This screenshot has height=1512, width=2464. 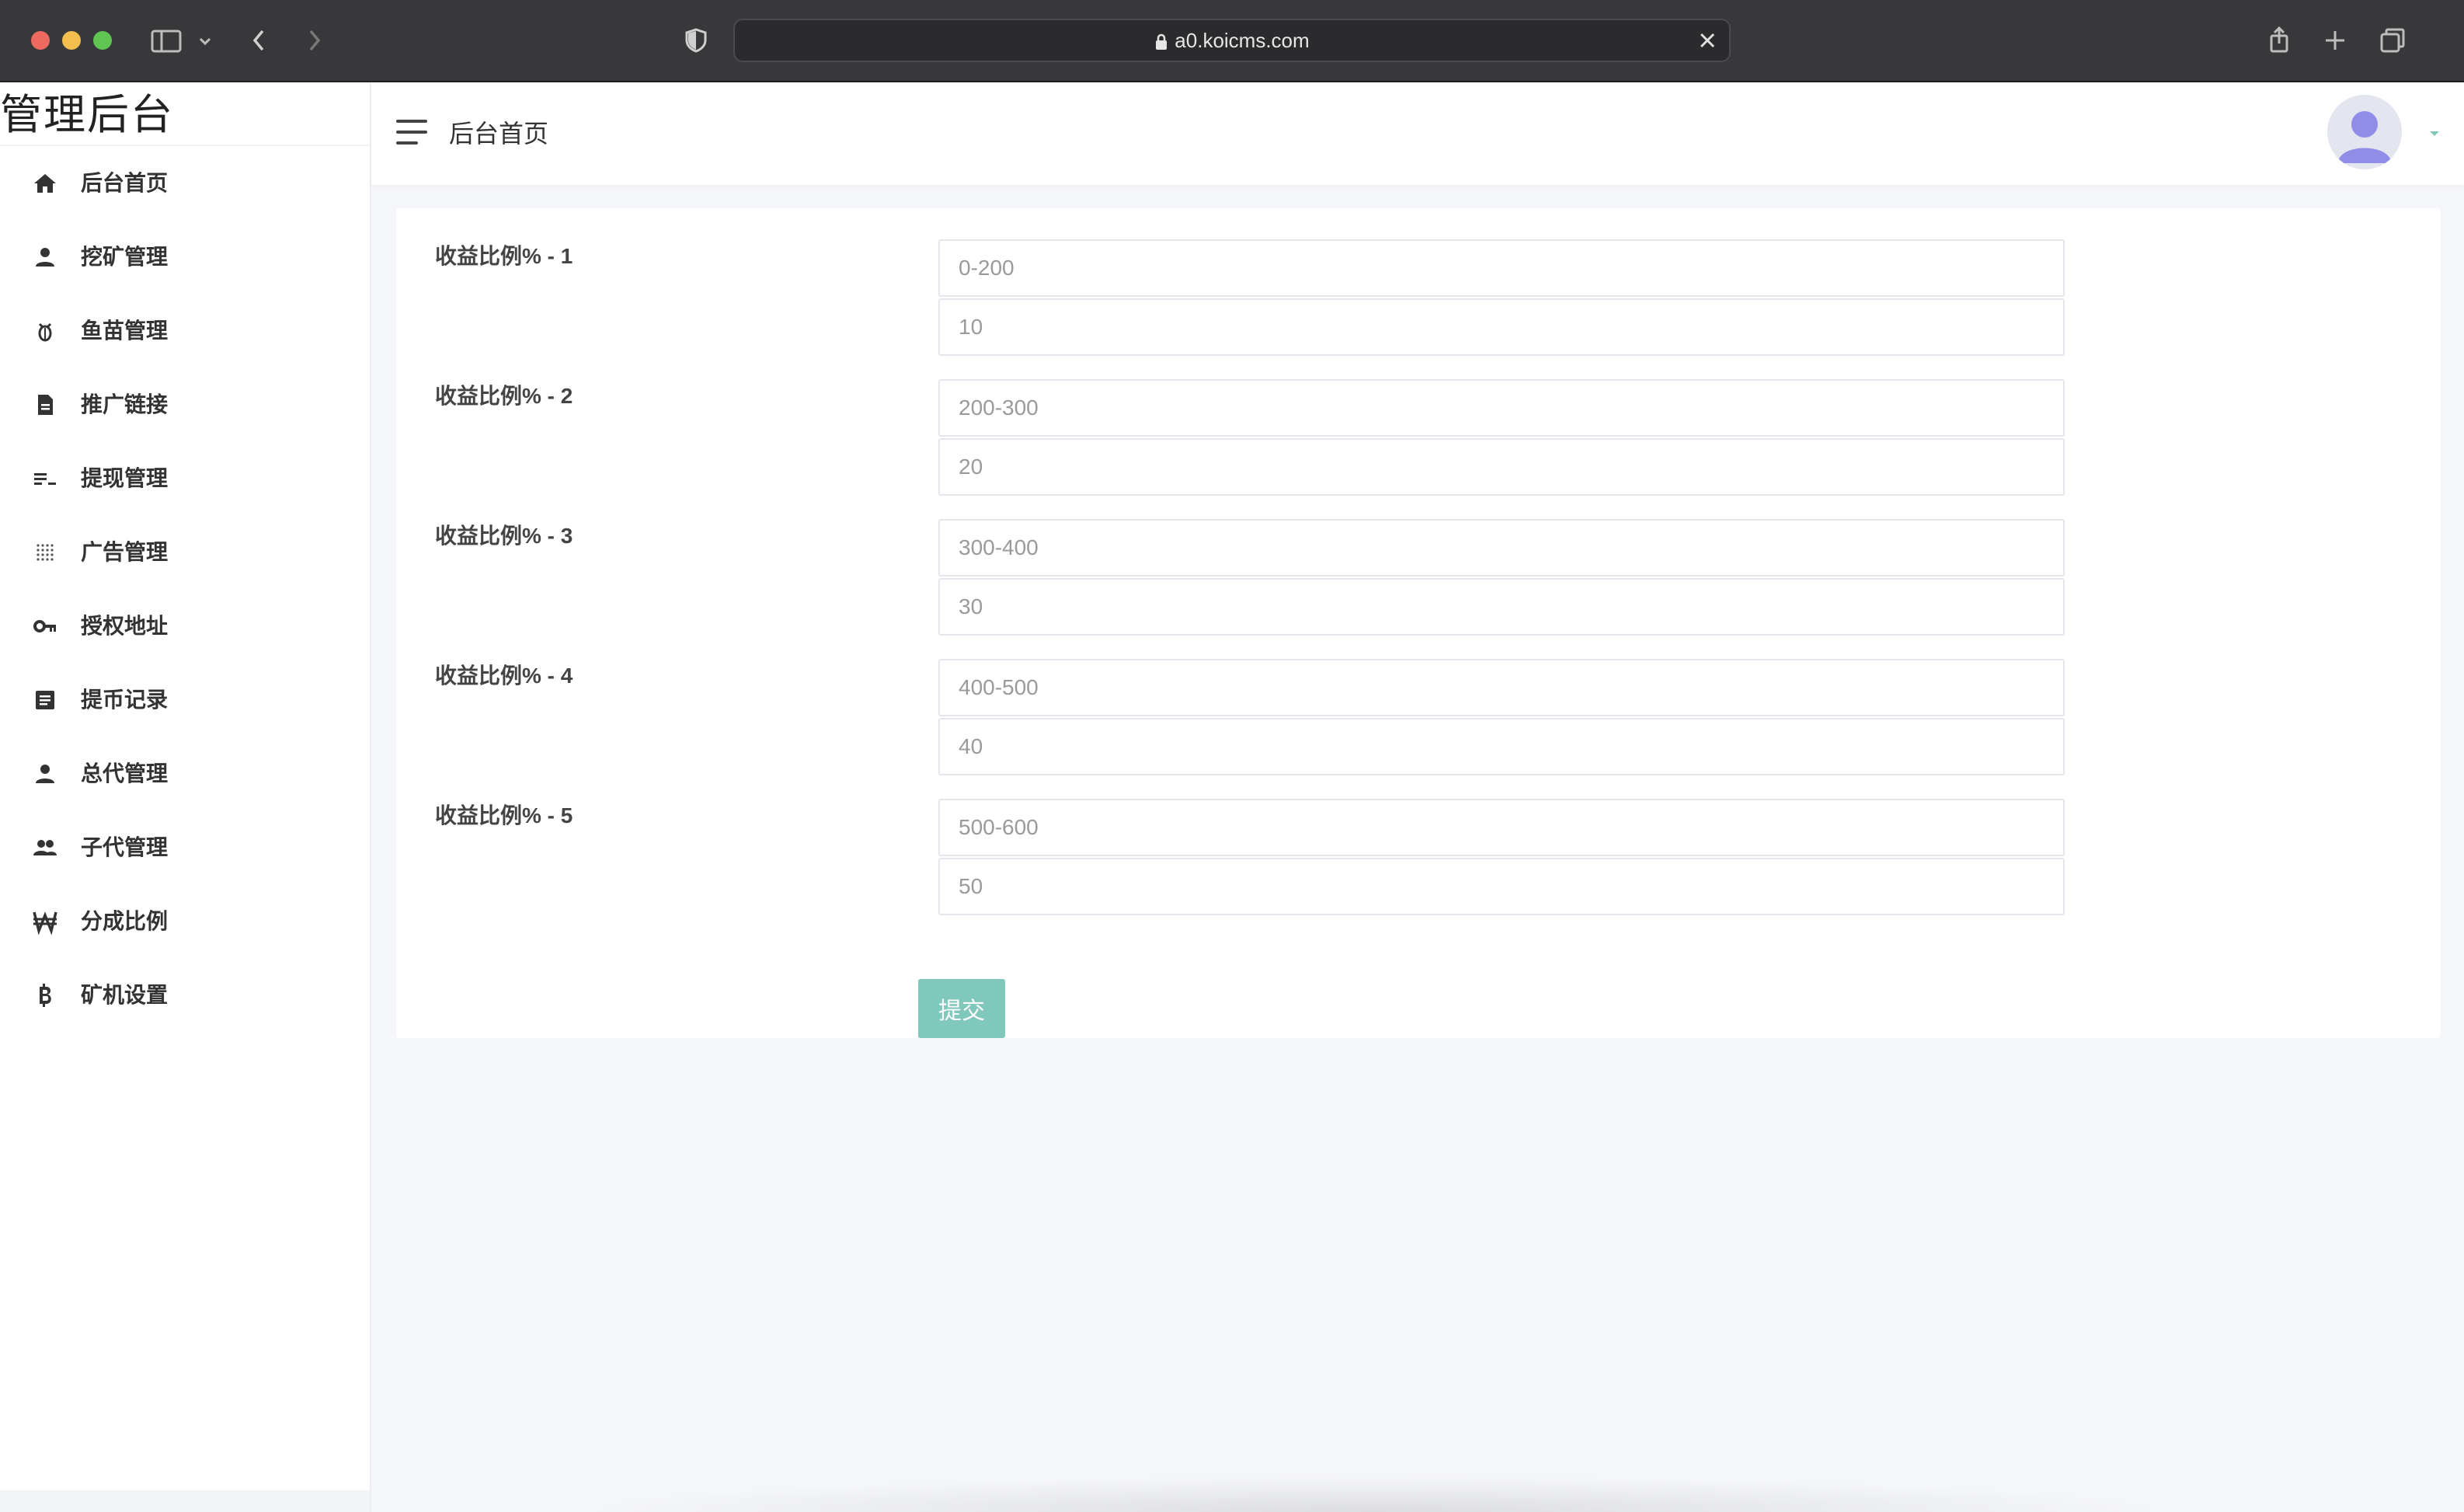 What do you see at coordinates (2335, 40) in the screenshot?
I see `new-tab-icon` at bounding box center [2335, 40].